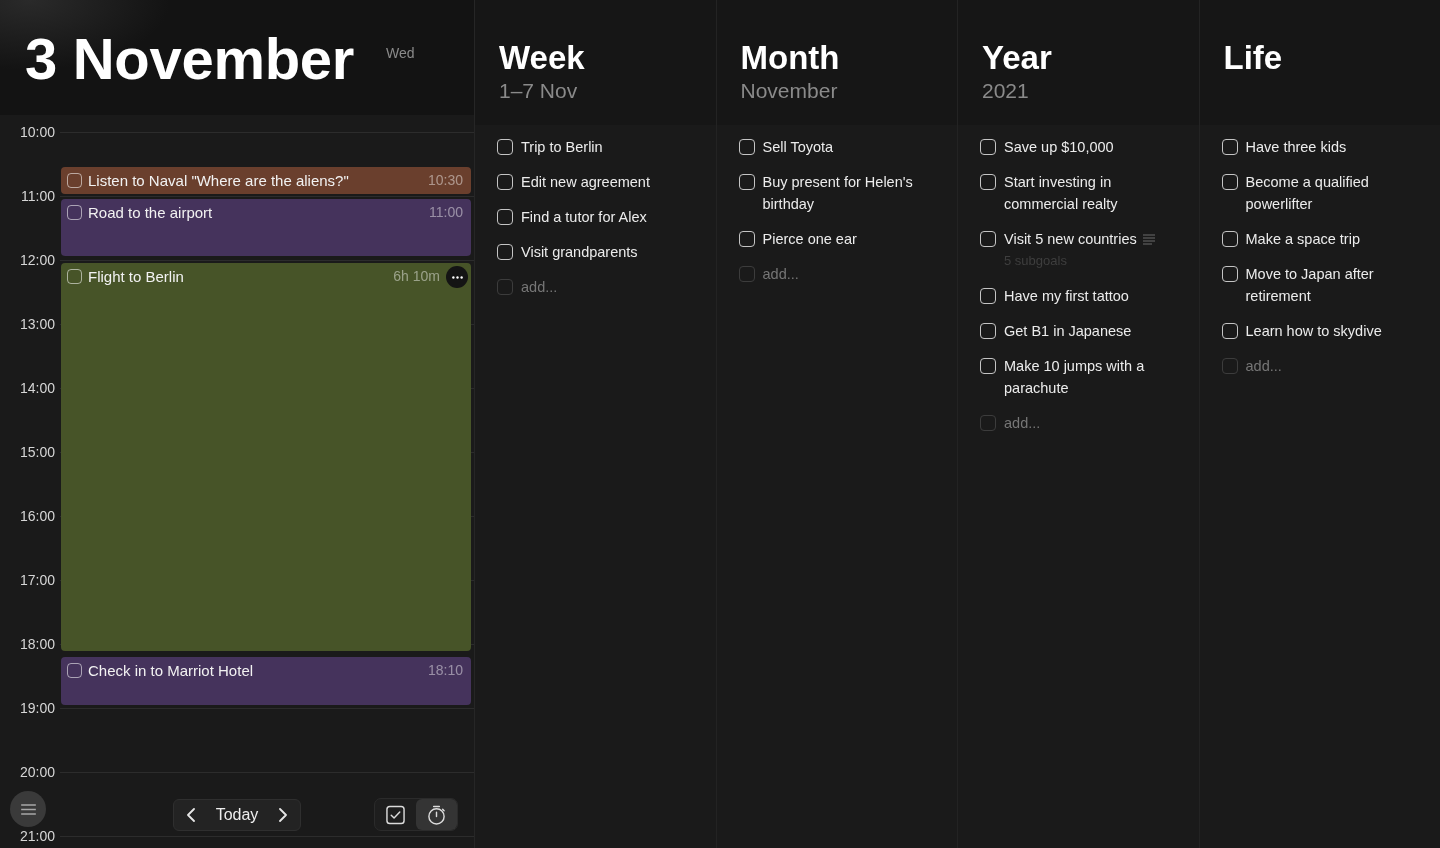 This screenshot has height=848, width=1440. I want to click on list-lines-icon, so click(1148, 239).